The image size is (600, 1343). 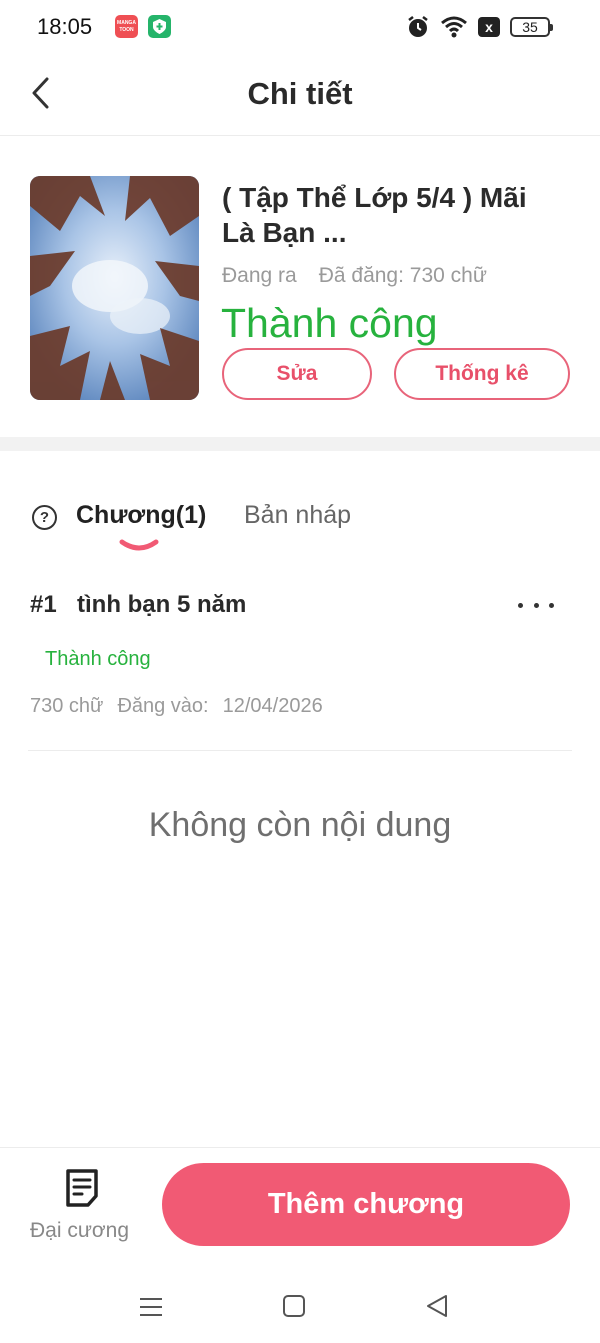 I want to click on chapter-words: 730 chữ, so click(x=67, y=706).